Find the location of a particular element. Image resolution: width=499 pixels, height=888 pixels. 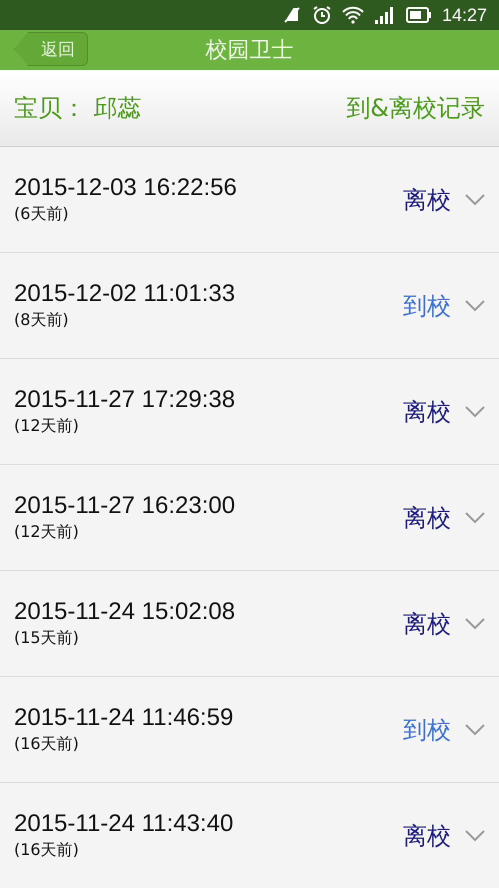

battery-icon is located at coordinates (419, 15).